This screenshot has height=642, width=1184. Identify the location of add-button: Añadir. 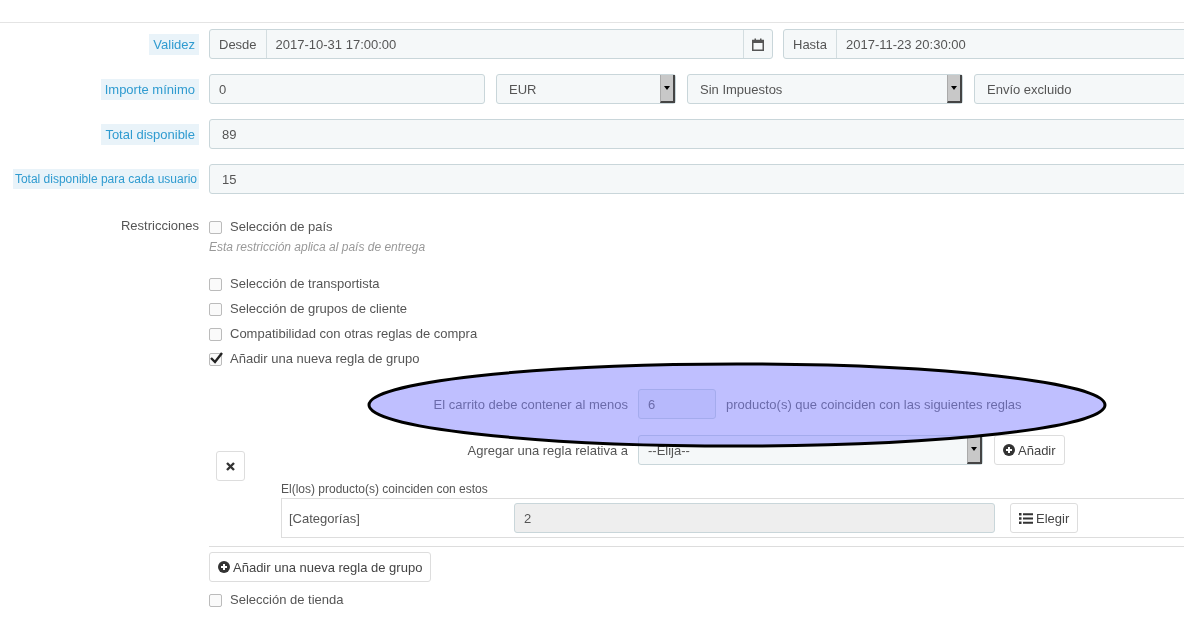
(1029, 450).